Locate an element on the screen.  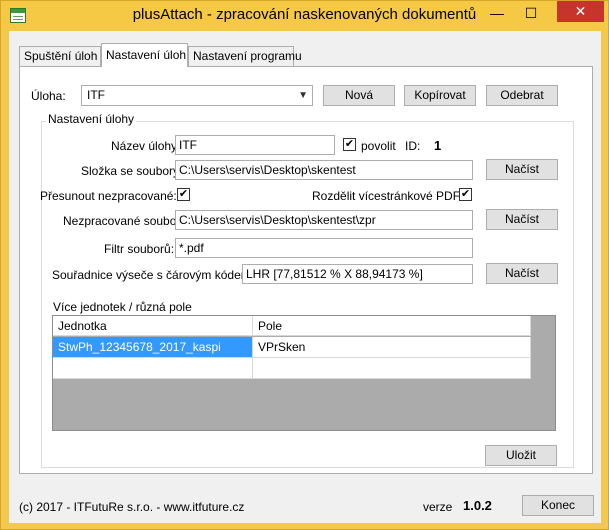
minimize-icon: — is located at coordinates (497, 13).